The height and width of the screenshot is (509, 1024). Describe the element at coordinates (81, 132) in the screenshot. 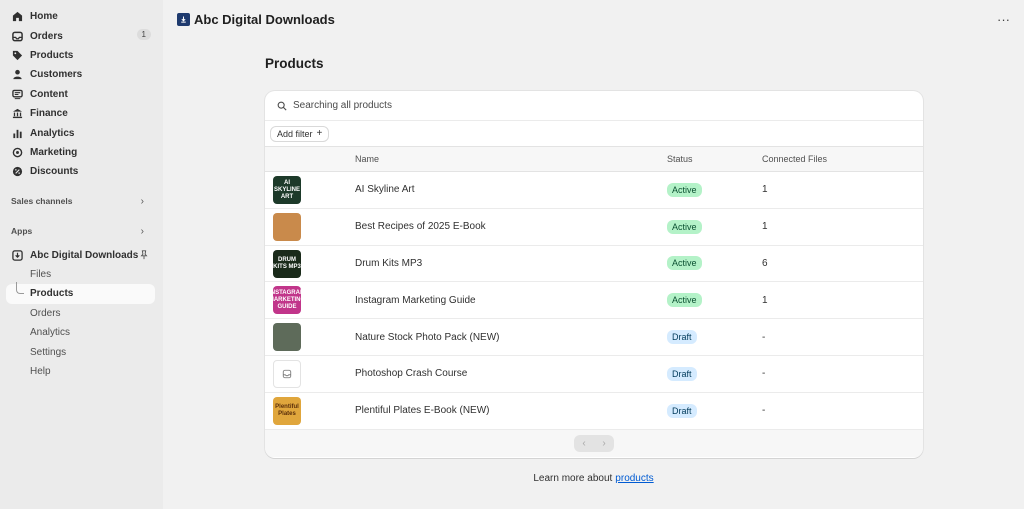

I see `nav-analytics: Analytics` at that location.